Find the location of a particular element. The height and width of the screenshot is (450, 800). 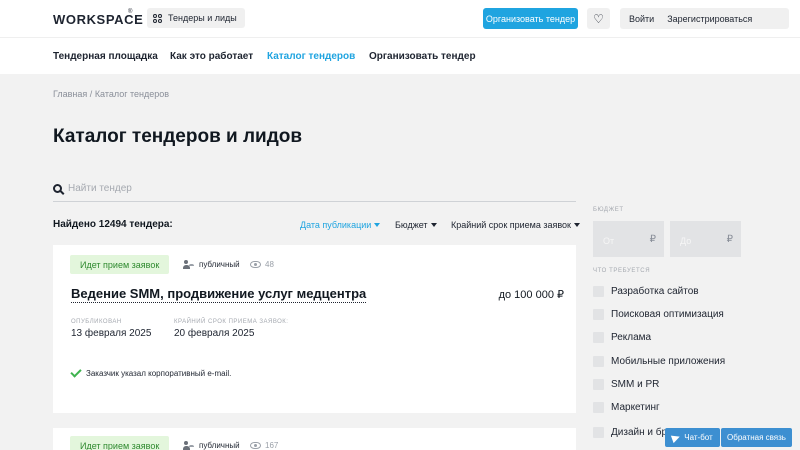

filter-label: Разработка сайтов is located at coordinates (655, 291).